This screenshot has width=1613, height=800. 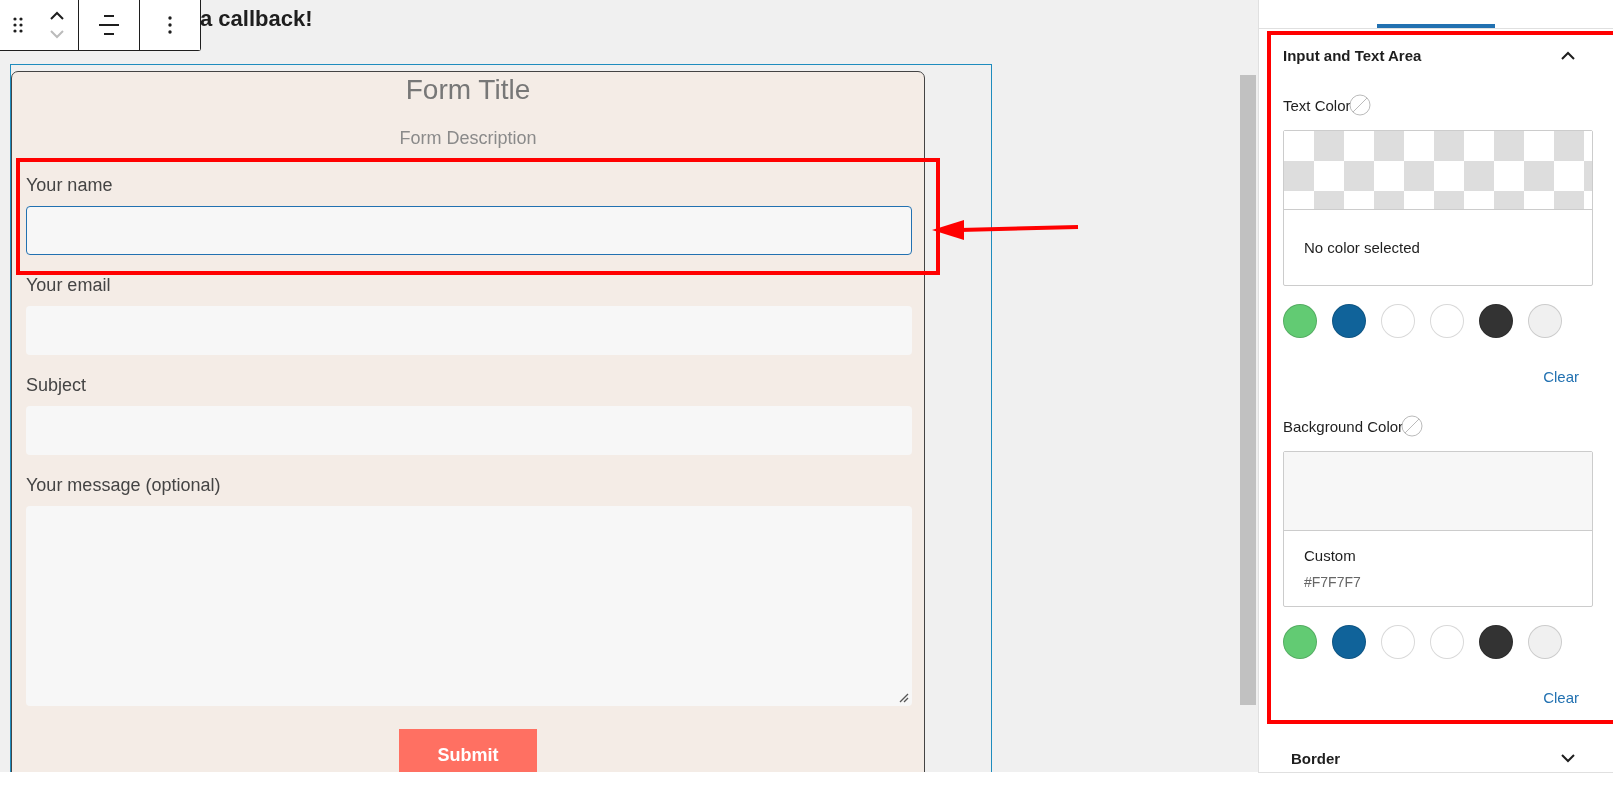 What do you see at coordinates (256, 19) in the screenshot?
I see `page-heading: a callback!` at bounding box center [256, 19].